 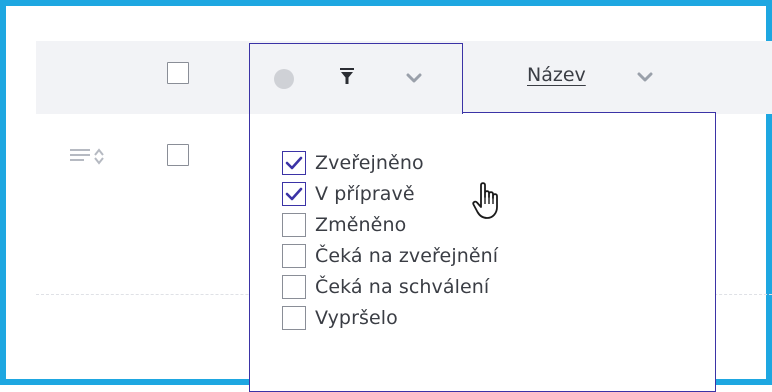 I want to click on chevron-down-icon, so click(x=414, y=78).